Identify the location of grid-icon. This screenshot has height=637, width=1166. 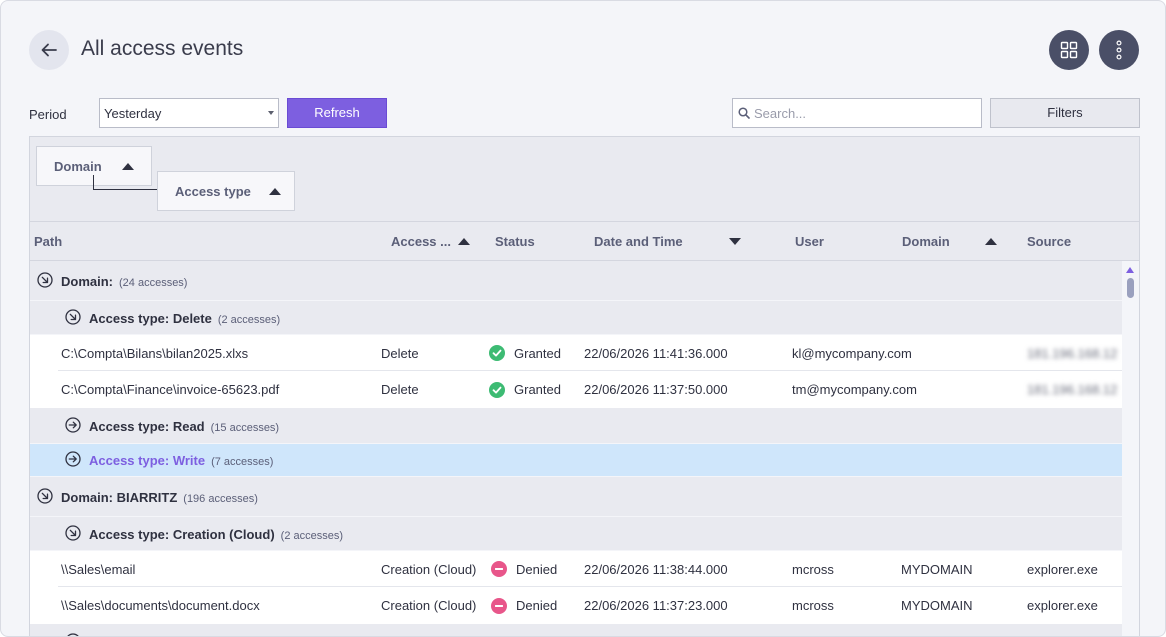
(1069, 50).